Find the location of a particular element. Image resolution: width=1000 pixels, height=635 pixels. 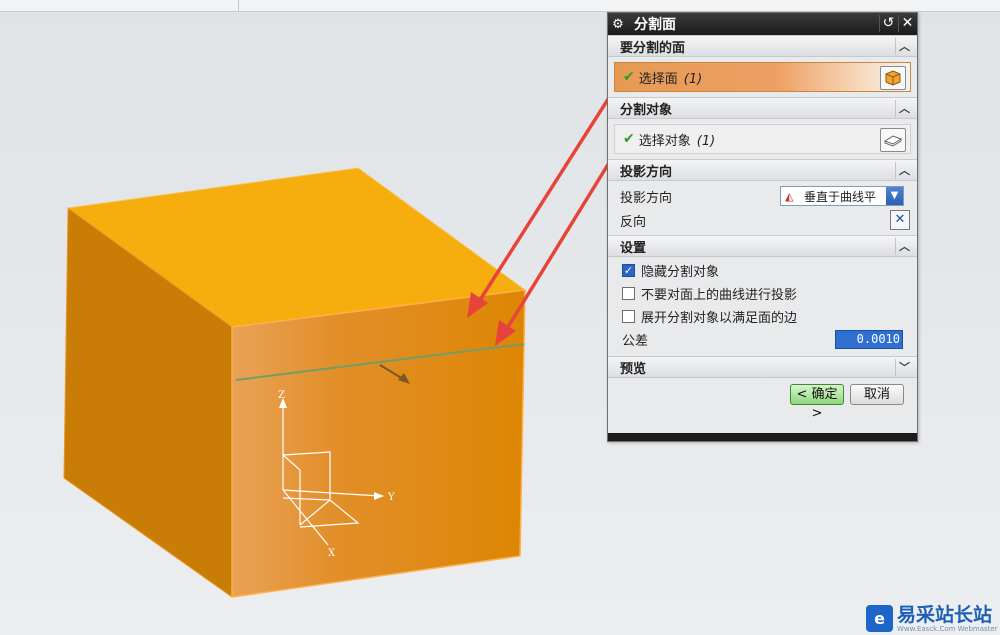

hide-split-object-checkbox: ✓ is located at coordinates (628, 270).